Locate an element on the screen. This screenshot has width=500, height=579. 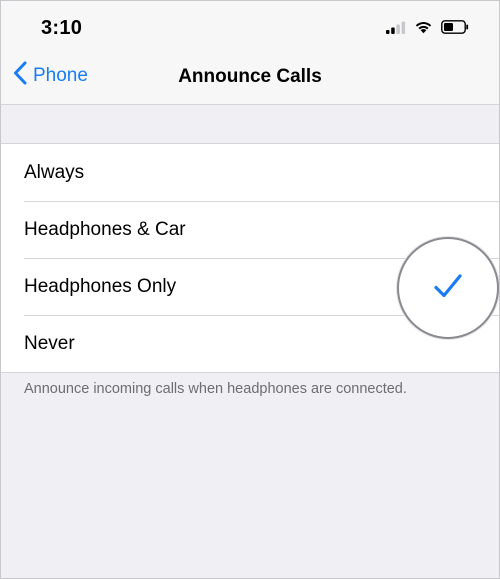
wifi-icon is located at coordinates (423, 29).